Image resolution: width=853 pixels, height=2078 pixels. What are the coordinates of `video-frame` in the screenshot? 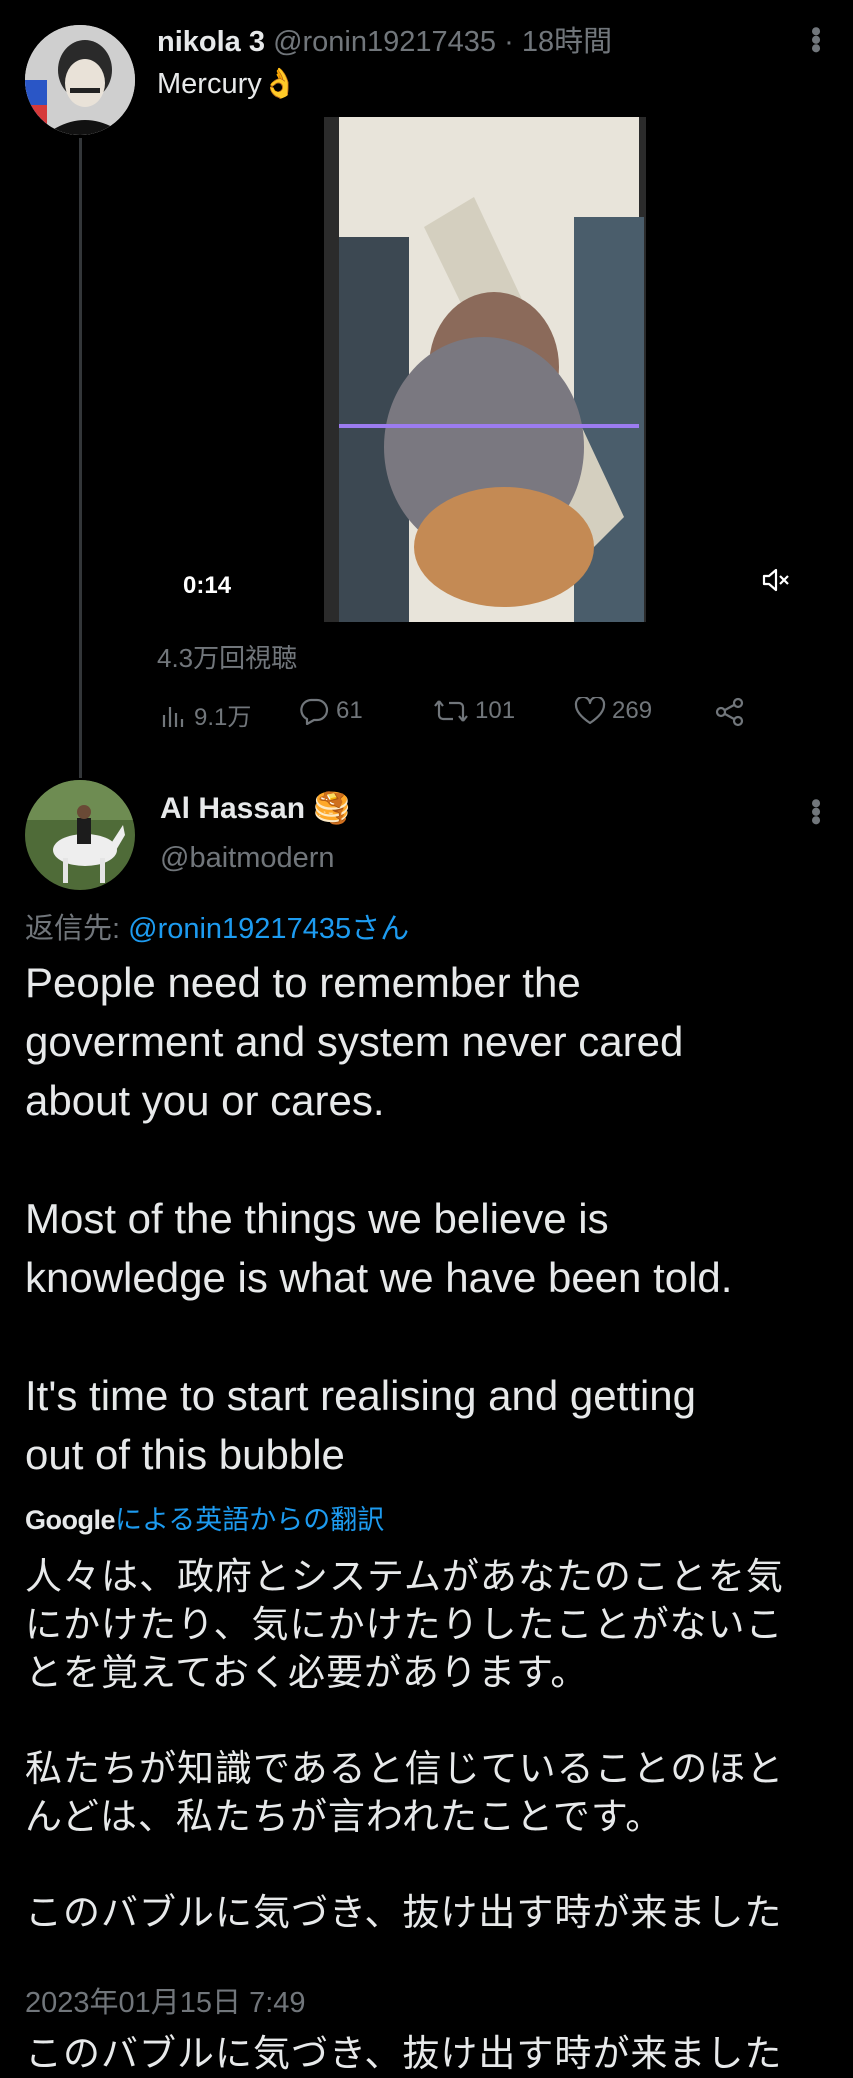 It's located at (485, 369).